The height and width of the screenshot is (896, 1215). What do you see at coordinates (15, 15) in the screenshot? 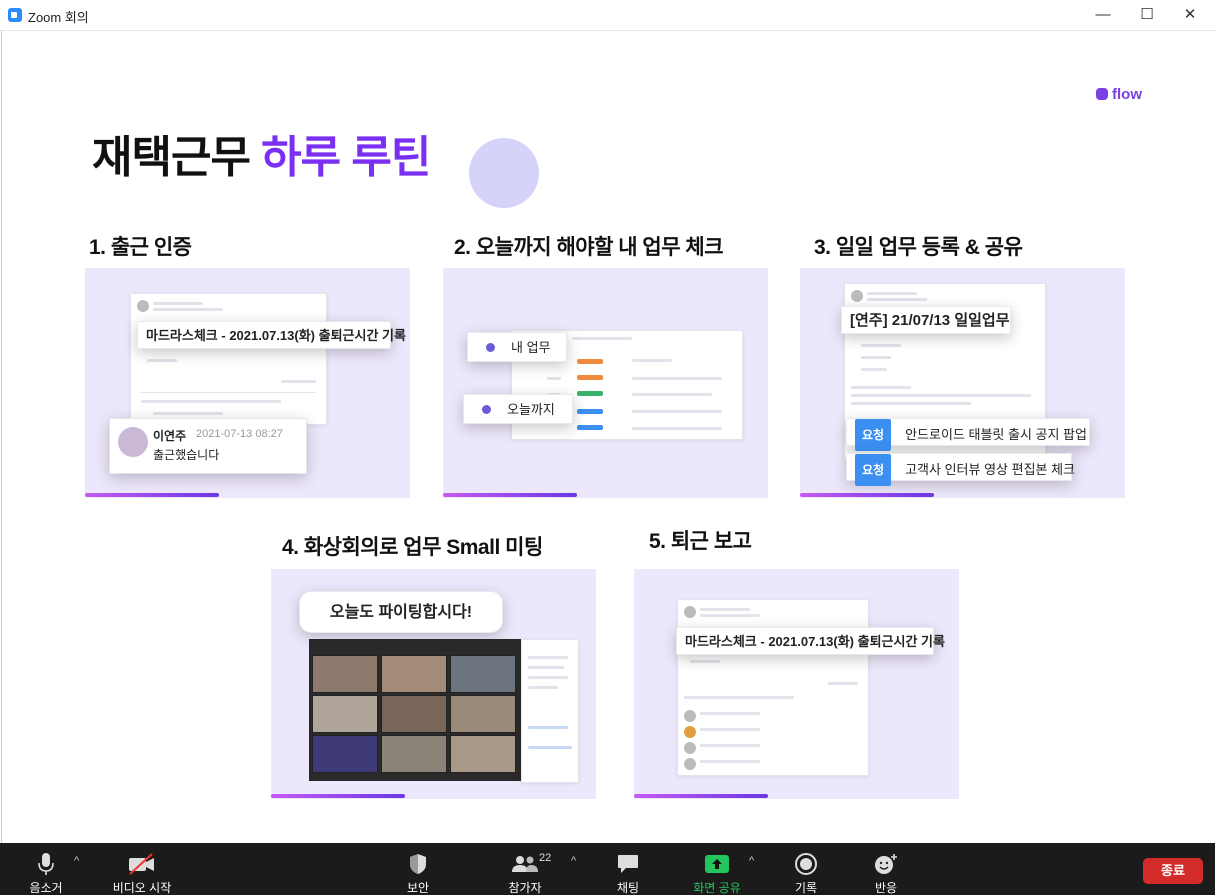
I see `zoom-app-icon` at bounding box center [15, 15].